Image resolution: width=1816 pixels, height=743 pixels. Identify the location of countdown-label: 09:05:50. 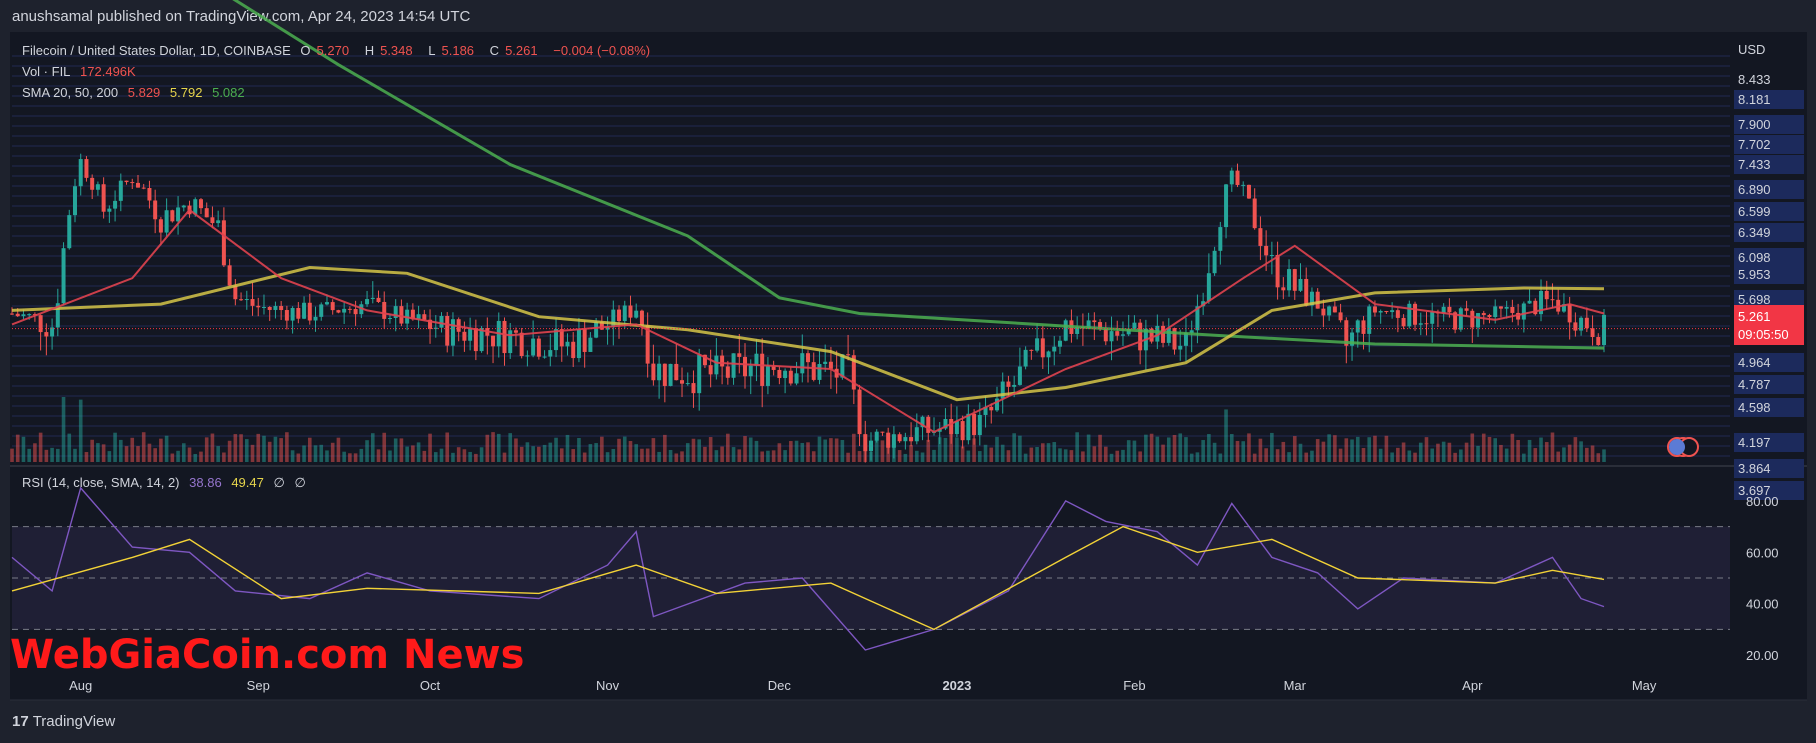
(1763, 334).